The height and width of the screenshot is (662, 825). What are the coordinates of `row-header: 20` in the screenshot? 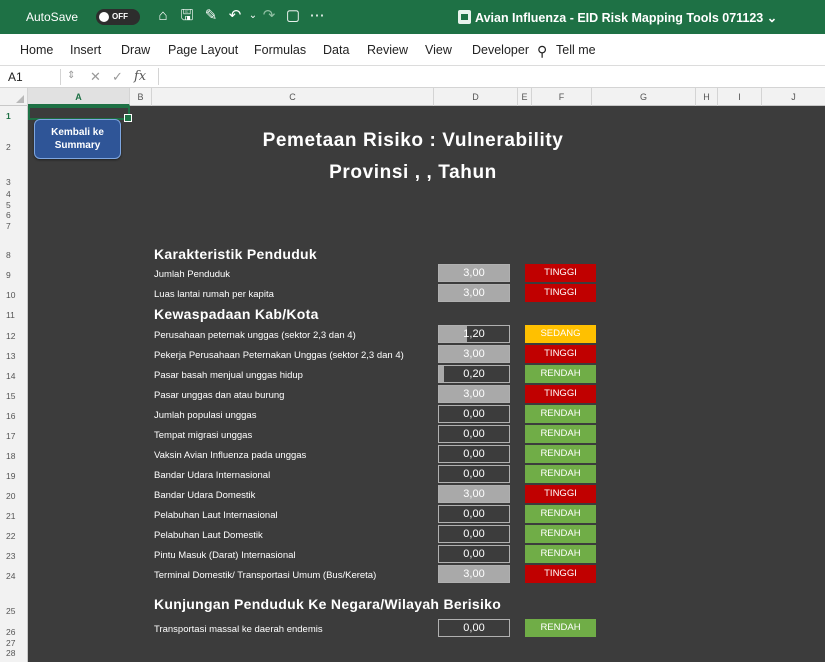 It's located at (14, 496).